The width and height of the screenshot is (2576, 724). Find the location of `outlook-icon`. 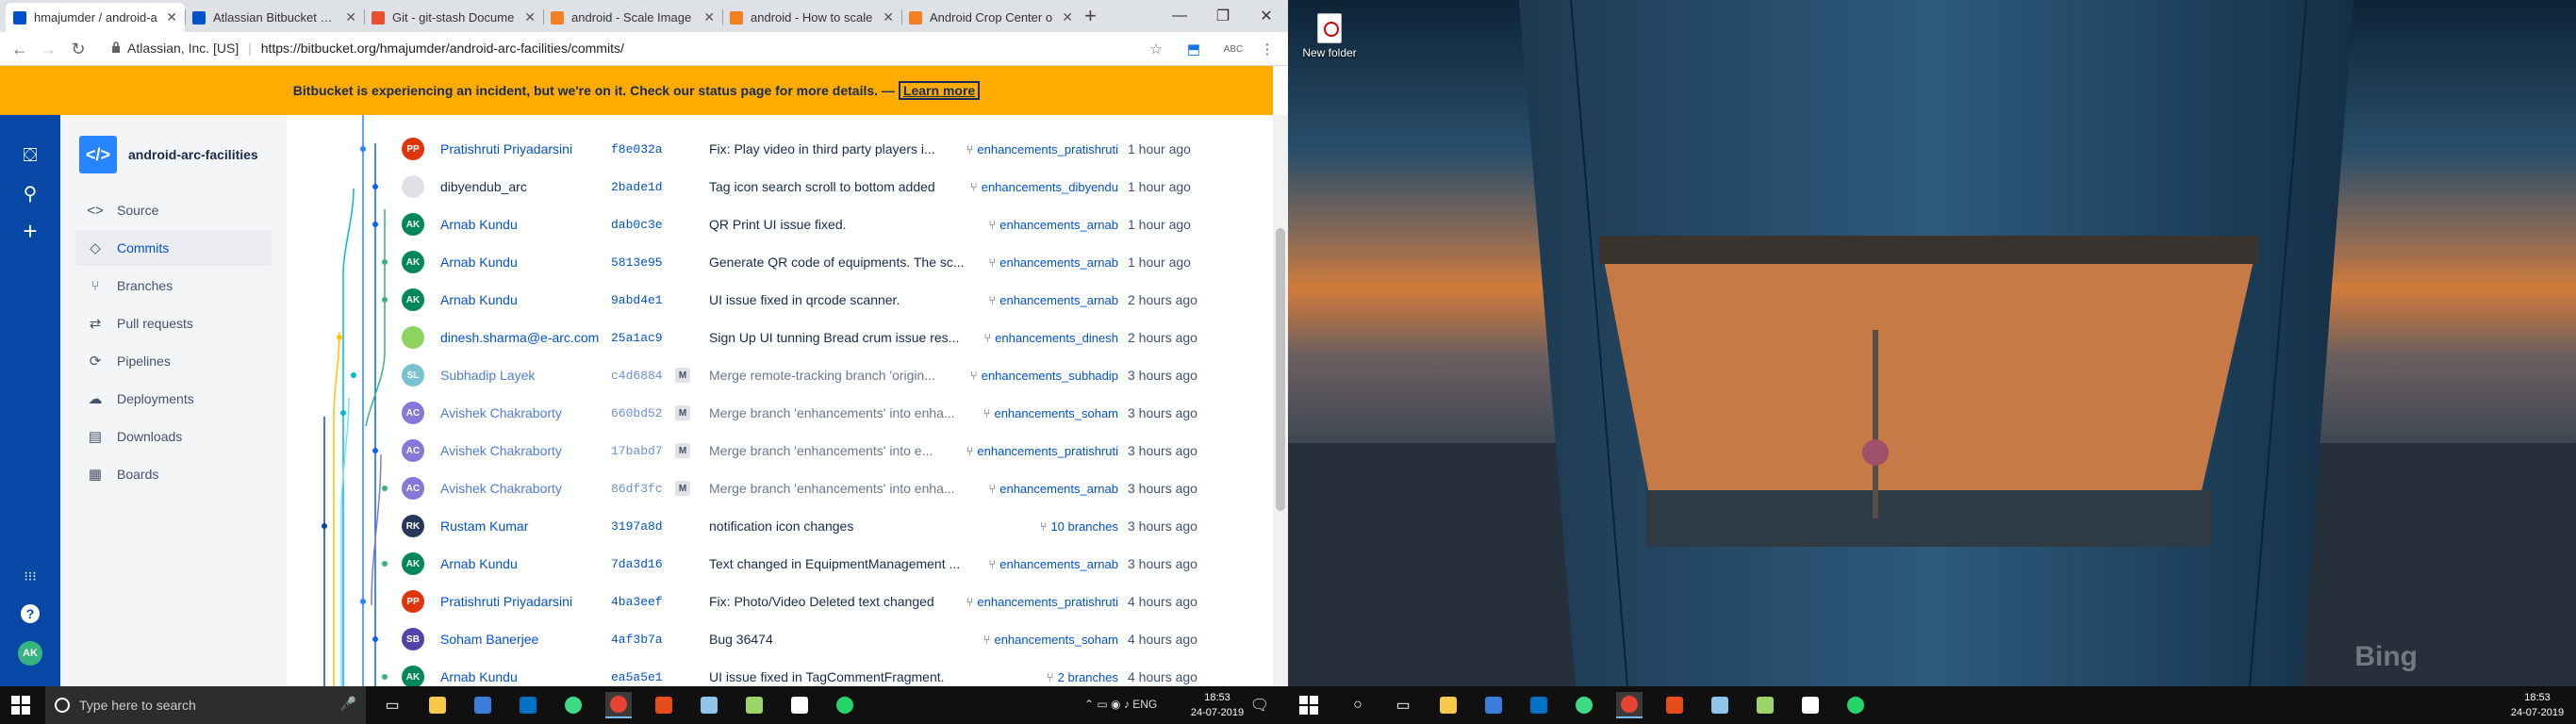

outlook-icon is located at coordinates (528, 705).